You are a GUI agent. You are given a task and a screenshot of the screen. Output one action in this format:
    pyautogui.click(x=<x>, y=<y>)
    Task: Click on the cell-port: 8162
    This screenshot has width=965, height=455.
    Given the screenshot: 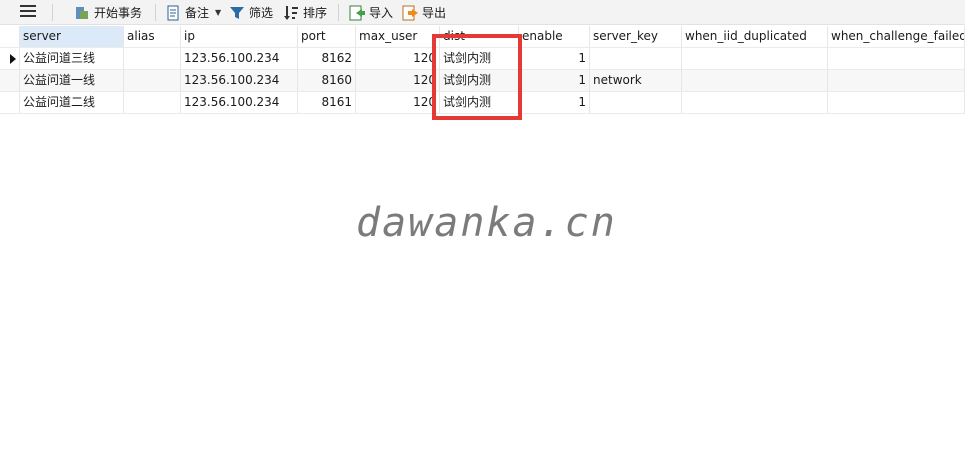 What is the action you would take?
    pyautogui.click(x=327, y=58)
    